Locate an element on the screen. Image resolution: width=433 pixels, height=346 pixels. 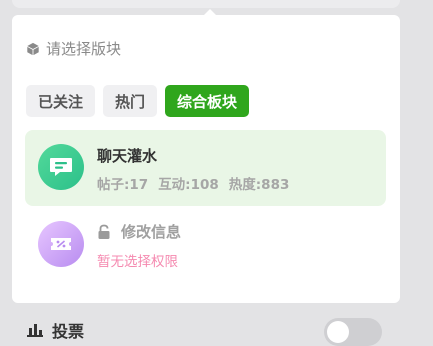
bar-chart-icon is located at coordinates (35, 330).